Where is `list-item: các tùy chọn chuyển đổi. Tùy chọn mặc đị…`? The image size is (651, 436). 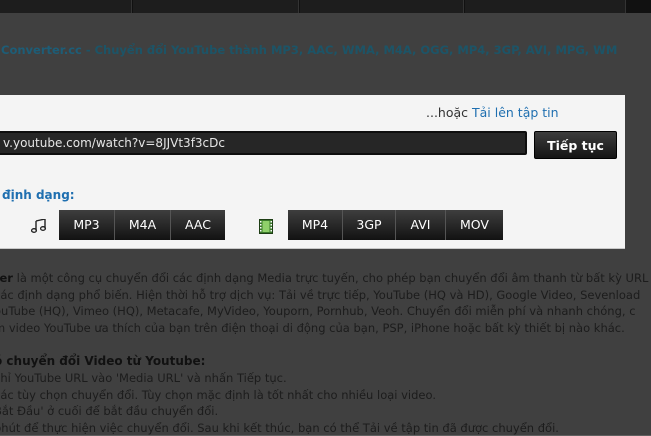
list-item: các tùy chọn chuyển đổi. Tùy chọn mặc đị… is located at coordinates (279, 395).